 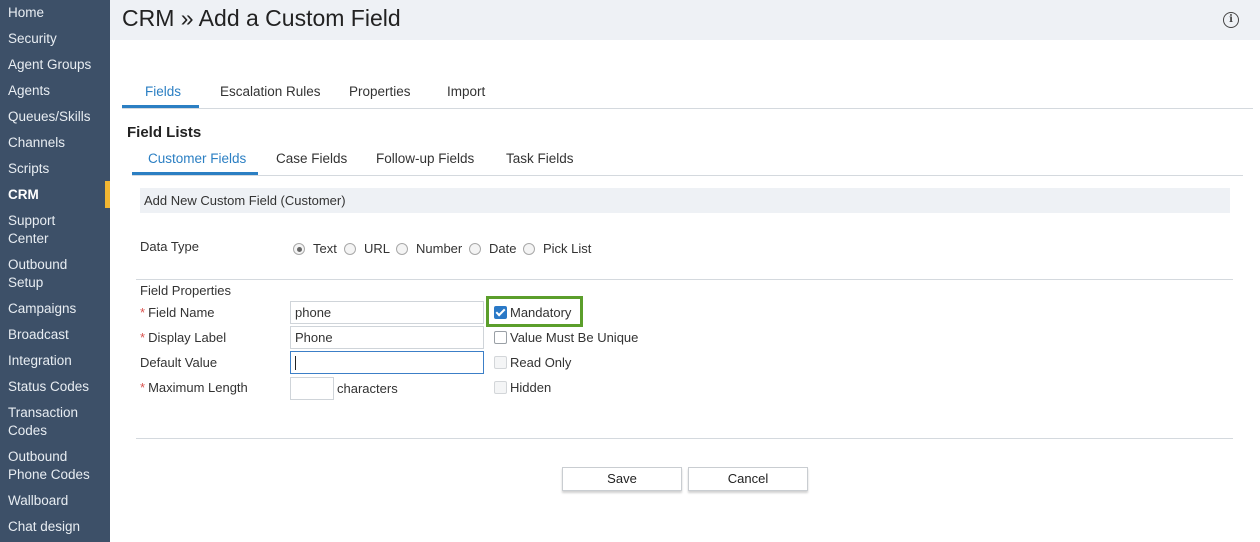 I want to click on read-only-checkbox, so click(x=500, y=362).